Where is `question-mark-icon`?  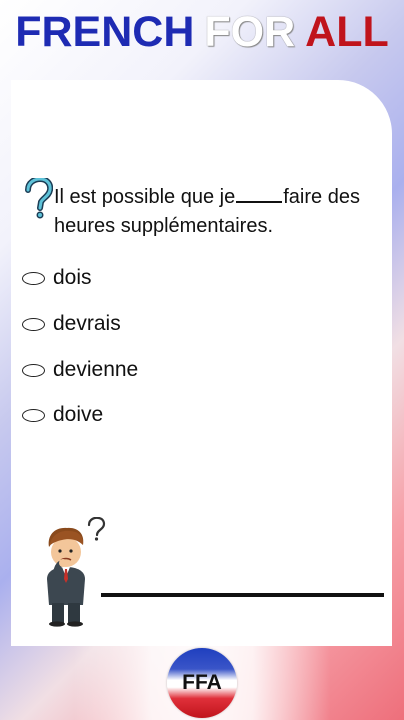 question-mark-icon is located at coordinates (39, 198).